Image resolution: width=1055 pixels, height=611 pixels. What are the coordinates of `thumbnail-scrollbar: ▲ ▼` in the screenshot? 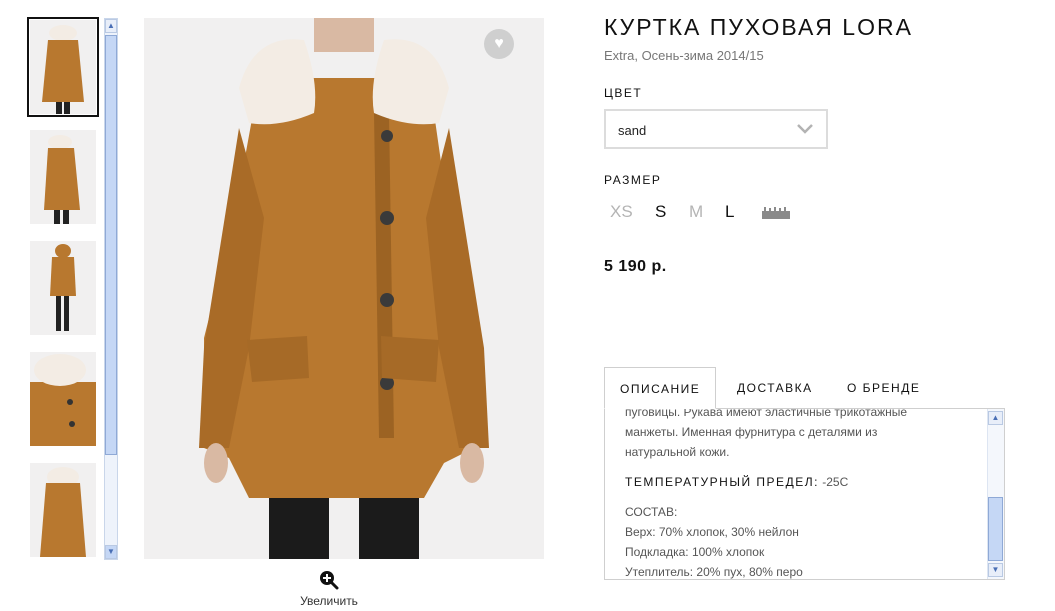 It's located at (111, 289).